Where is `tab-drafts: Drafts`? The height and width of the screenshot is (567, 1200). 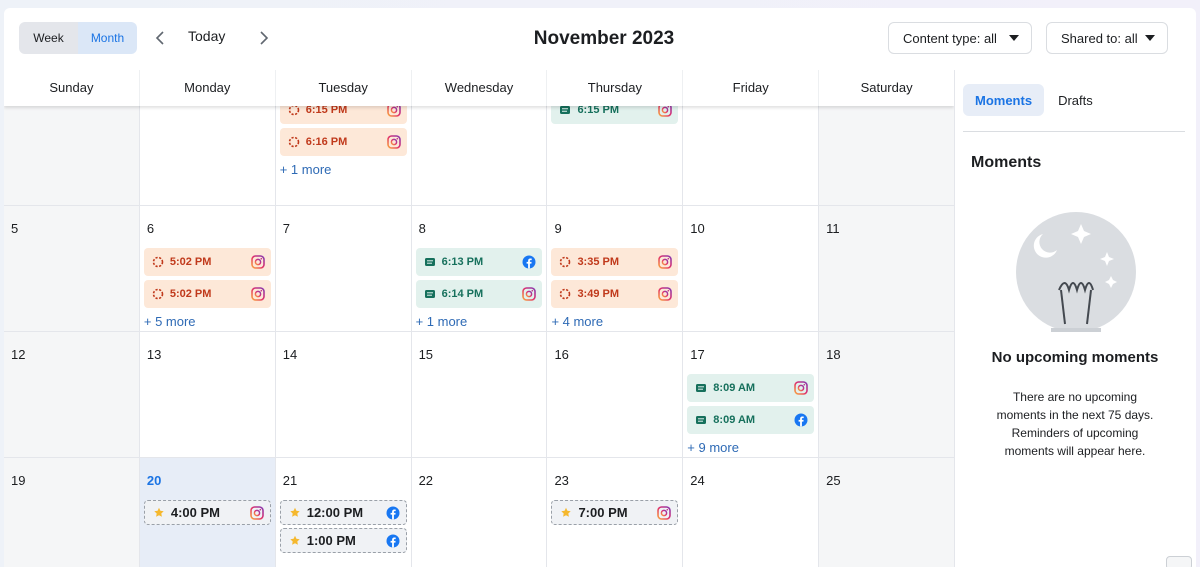
tab-drafts: Drafts is located at coordinates (1075, 100).